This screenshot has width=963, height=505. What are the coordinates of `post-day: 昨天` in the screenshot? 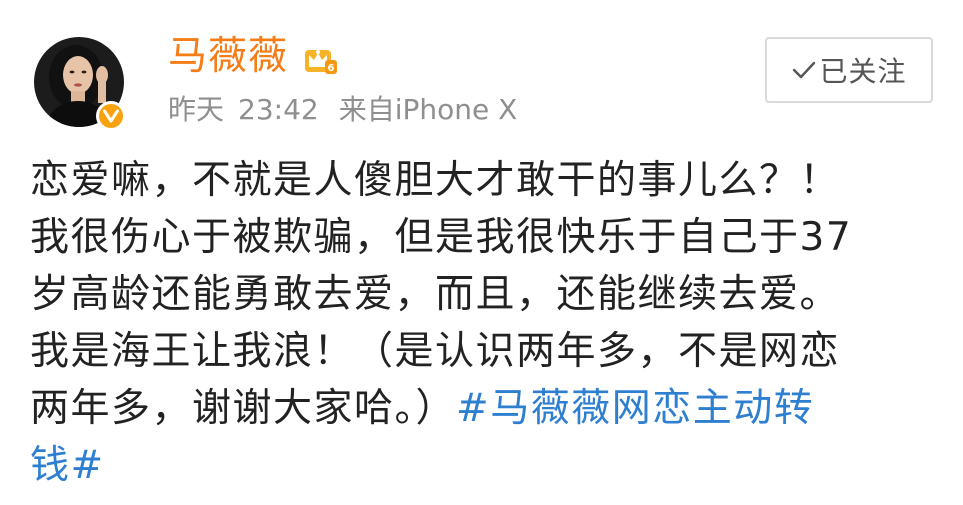 It's located at (196, 109).